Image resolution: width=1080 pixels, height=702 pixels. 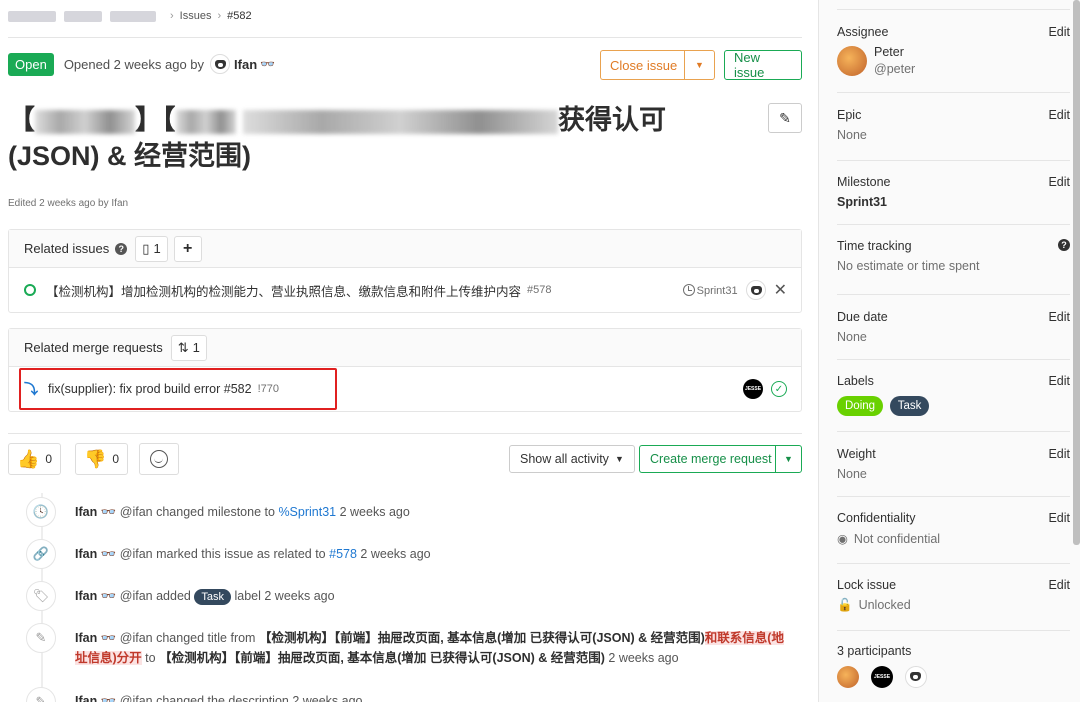 I want to click on create-mr-dropdown-chevron-icon: ▼, so click(x=788, y=459).